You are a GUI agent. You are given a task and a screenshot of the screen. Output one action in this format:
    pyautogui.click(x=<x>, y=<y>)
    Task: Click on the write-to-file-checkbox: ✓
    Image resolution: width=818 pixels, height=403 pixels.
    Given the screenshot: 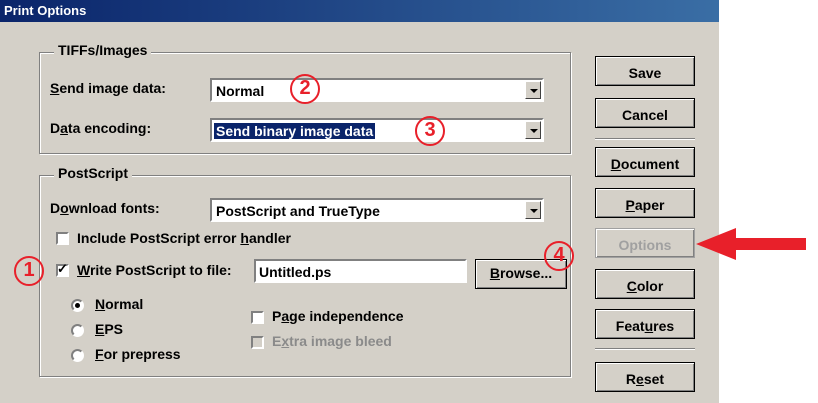 What is the action you would take?
    pyautogui.click(x=62, y=269)
    